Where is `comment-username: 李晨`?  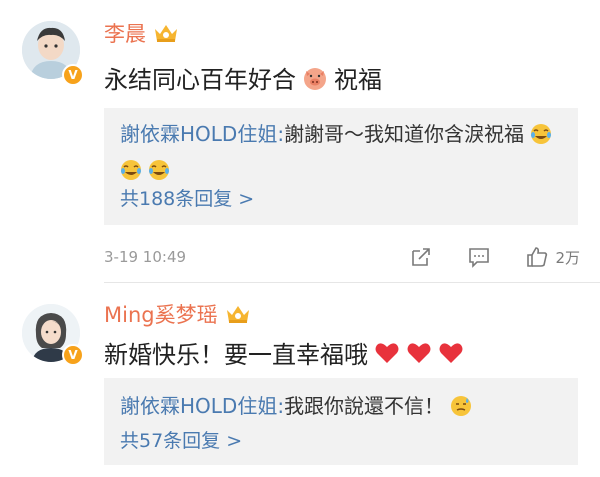 comment-username: 李晨 is located at coordinates (142, 33).